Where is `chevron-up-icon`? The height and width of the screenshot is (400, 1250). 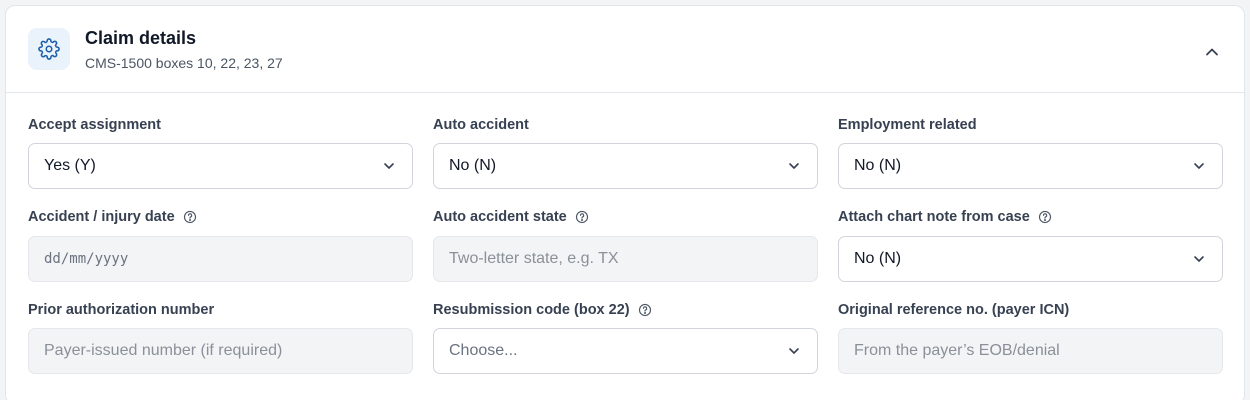 chevron-up-icon is located at coordinates (1212, 52).